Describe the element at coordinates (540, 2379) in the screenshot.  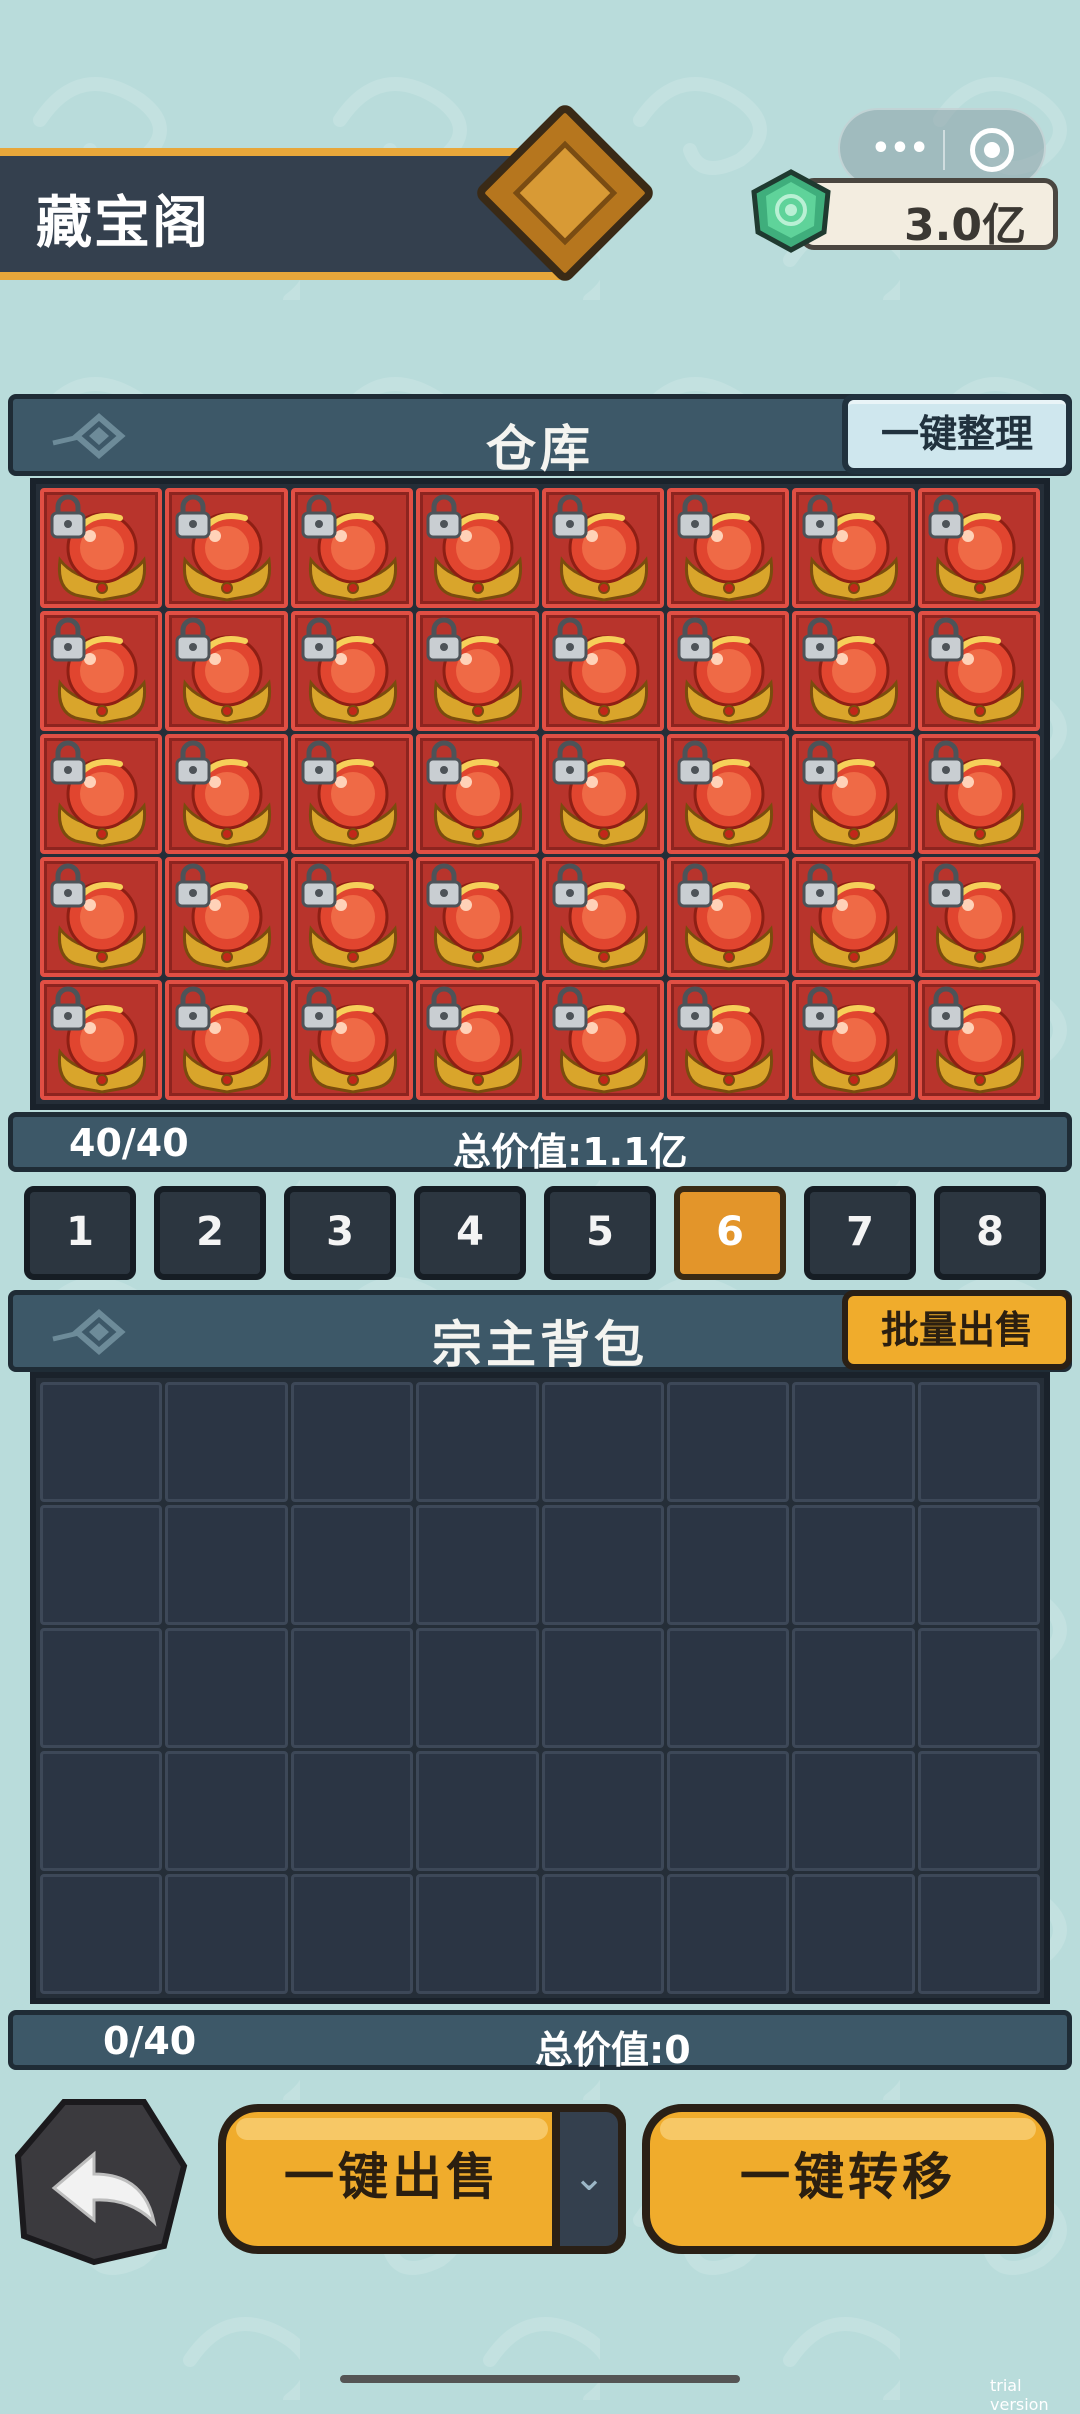
I see `home-indicator` at that location.